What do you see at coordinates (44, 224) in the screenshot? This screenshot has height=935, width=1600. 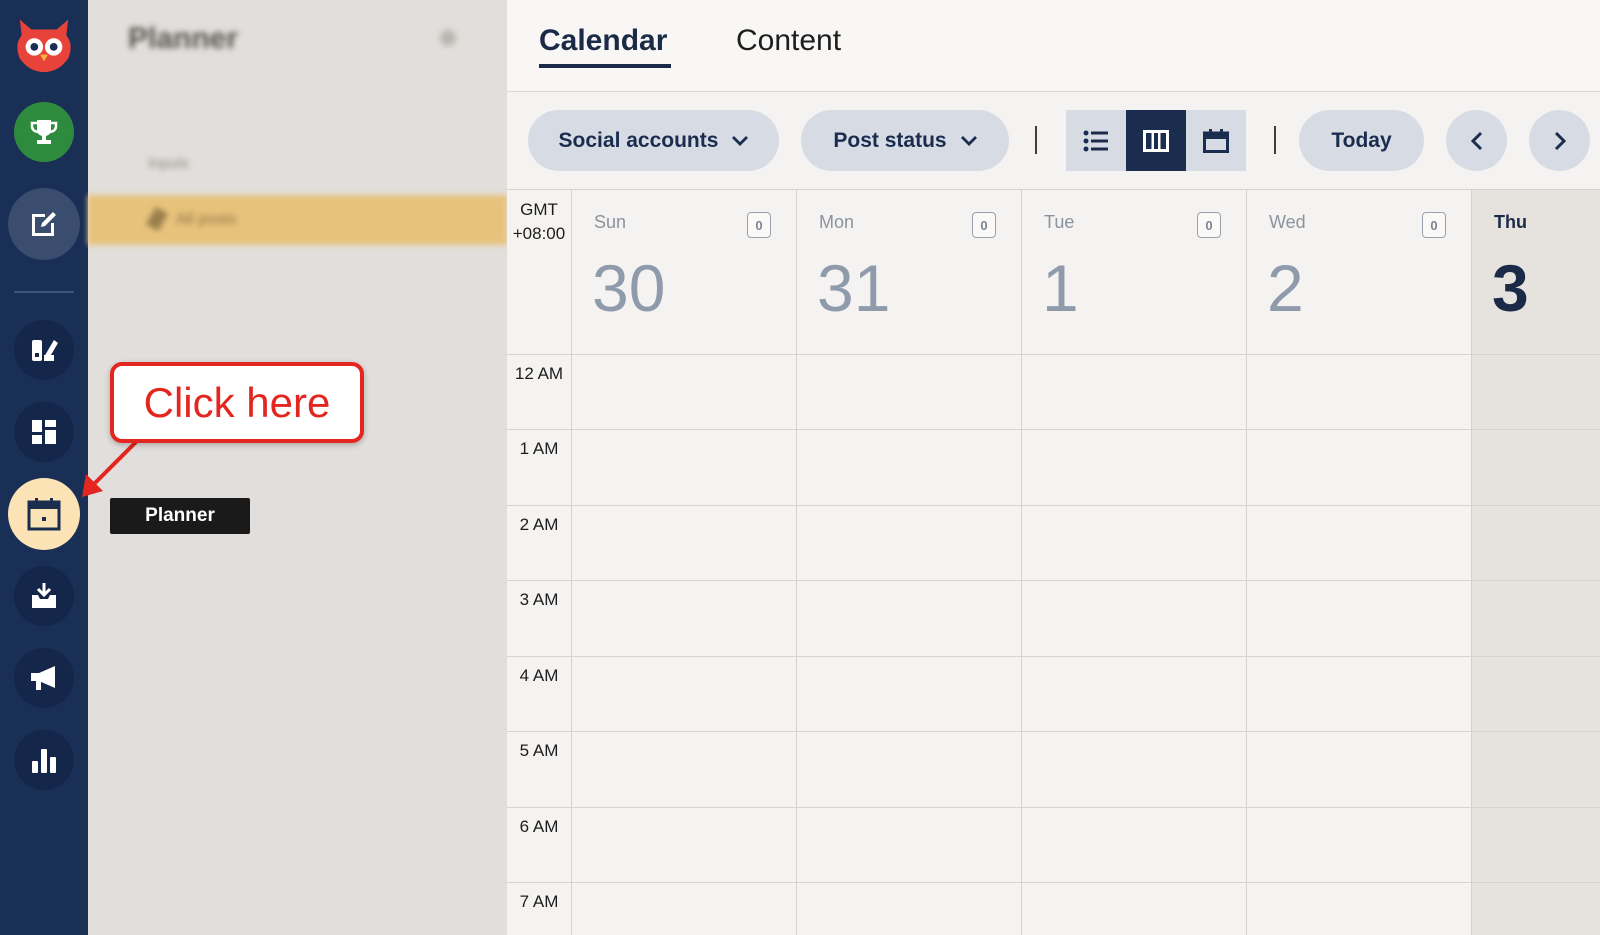 I see `compose-icon` at bounding box center [44, 224].